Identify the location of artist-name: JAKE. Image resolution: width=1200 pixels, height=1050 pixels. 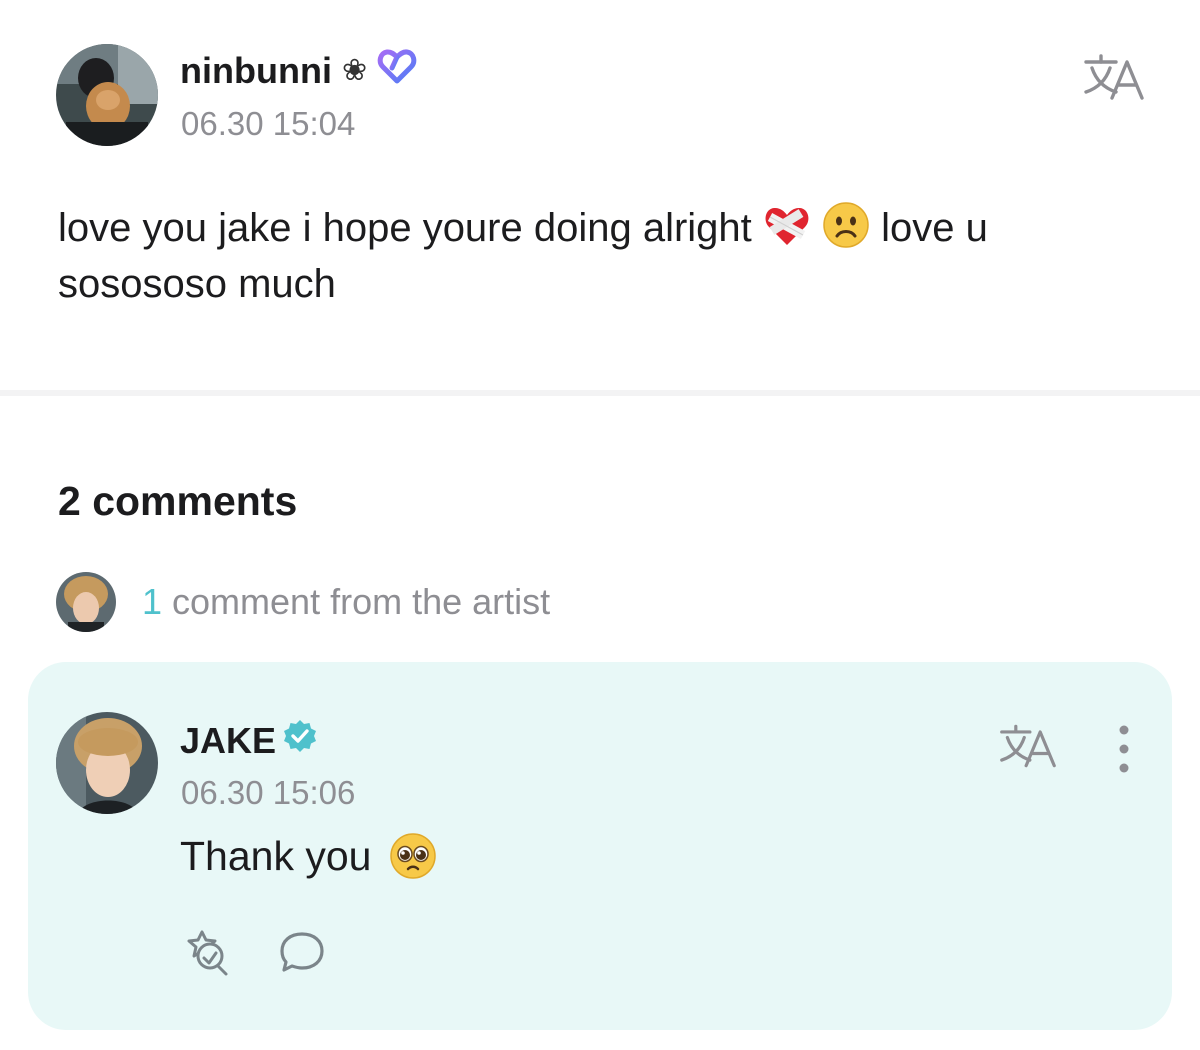
(249, 740).